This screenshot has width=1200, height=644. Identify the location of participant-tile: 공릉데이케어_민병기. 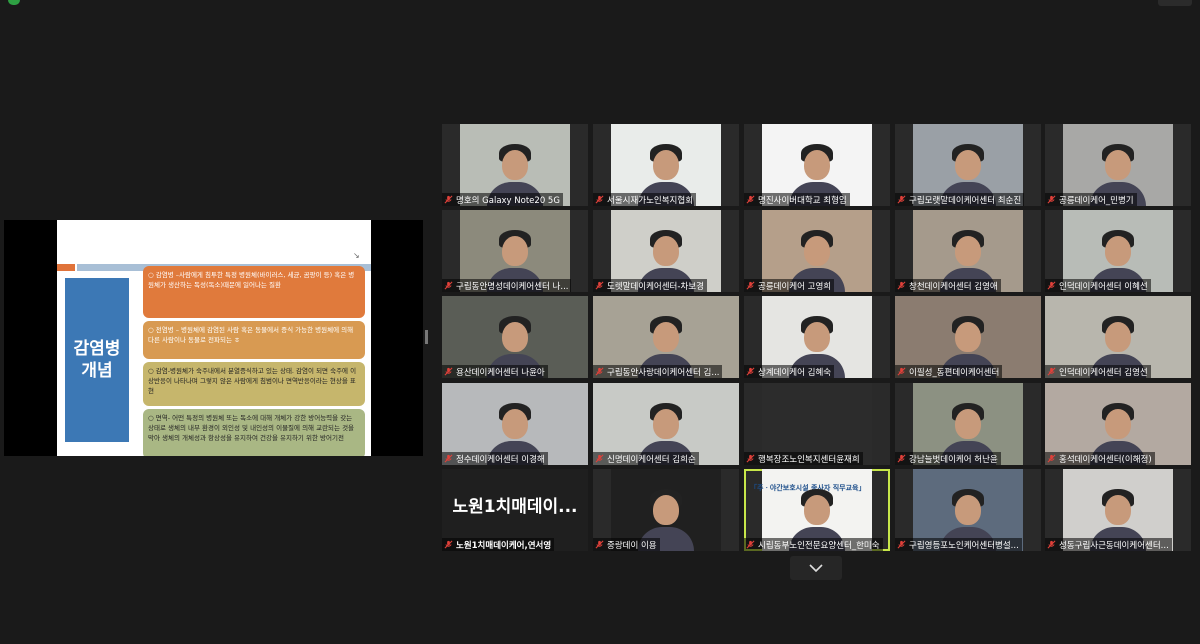
(1118, 165).